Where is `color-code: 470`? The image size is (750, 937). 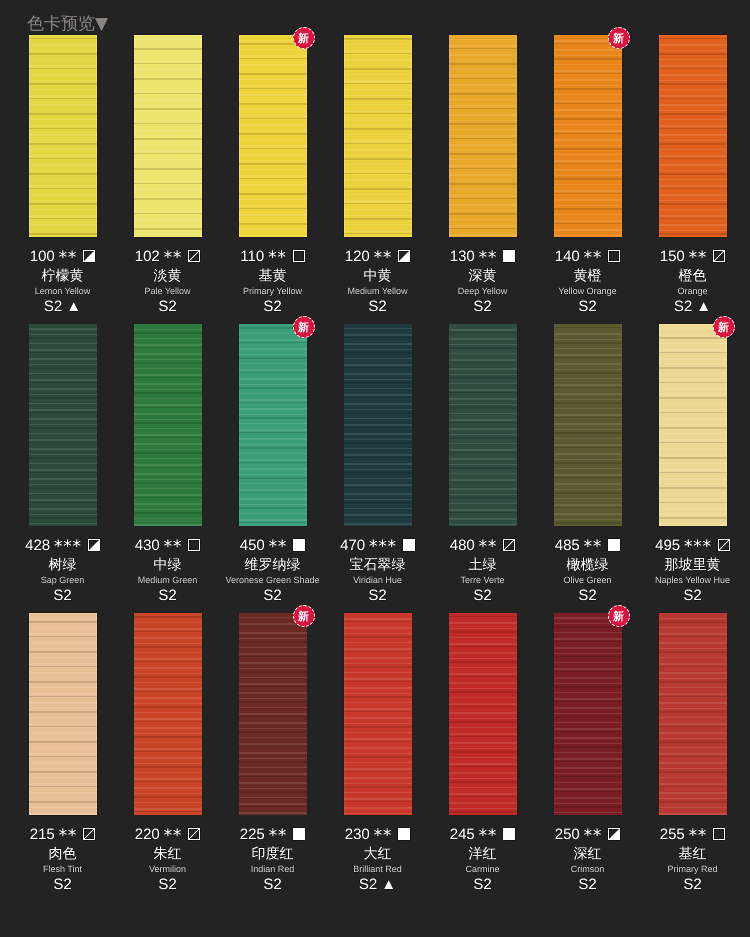 color-code: 470 is located at coordinates (353, 545).